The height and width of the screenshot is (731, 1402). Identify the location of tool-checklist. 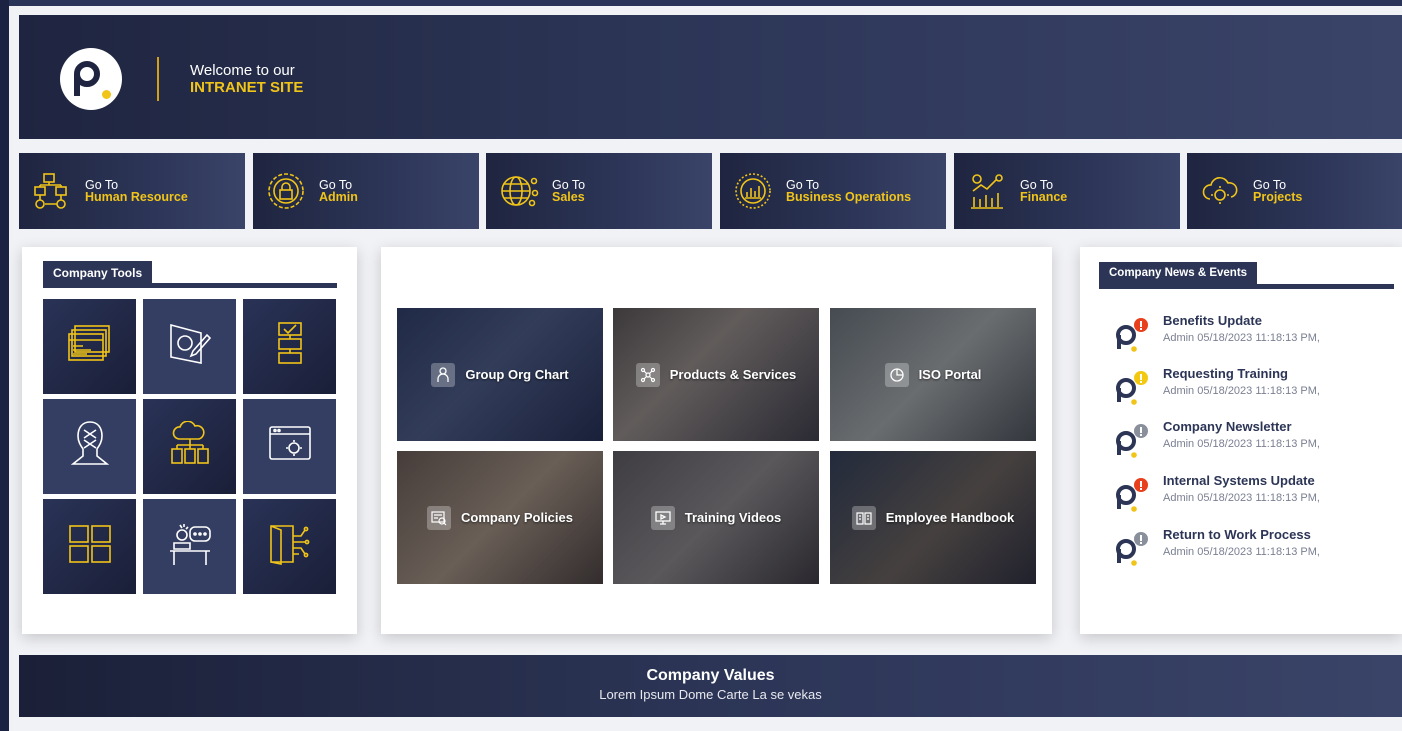
(289, 346).